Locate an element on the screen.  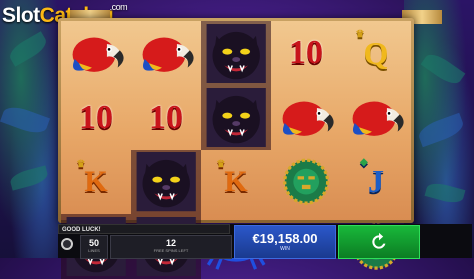
lines-value: 50 is located at coordinates (93, 243).